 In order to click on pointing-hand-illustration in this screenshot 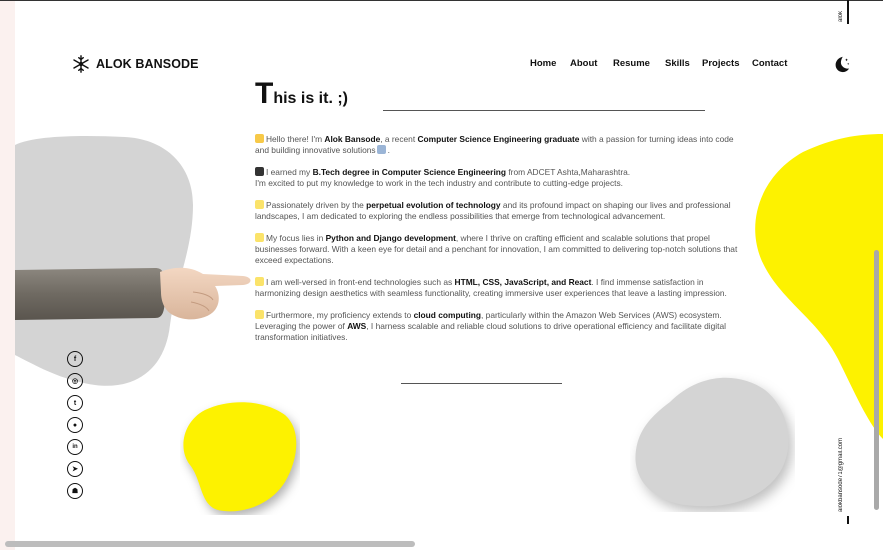, I will do `click(133, 293)`.